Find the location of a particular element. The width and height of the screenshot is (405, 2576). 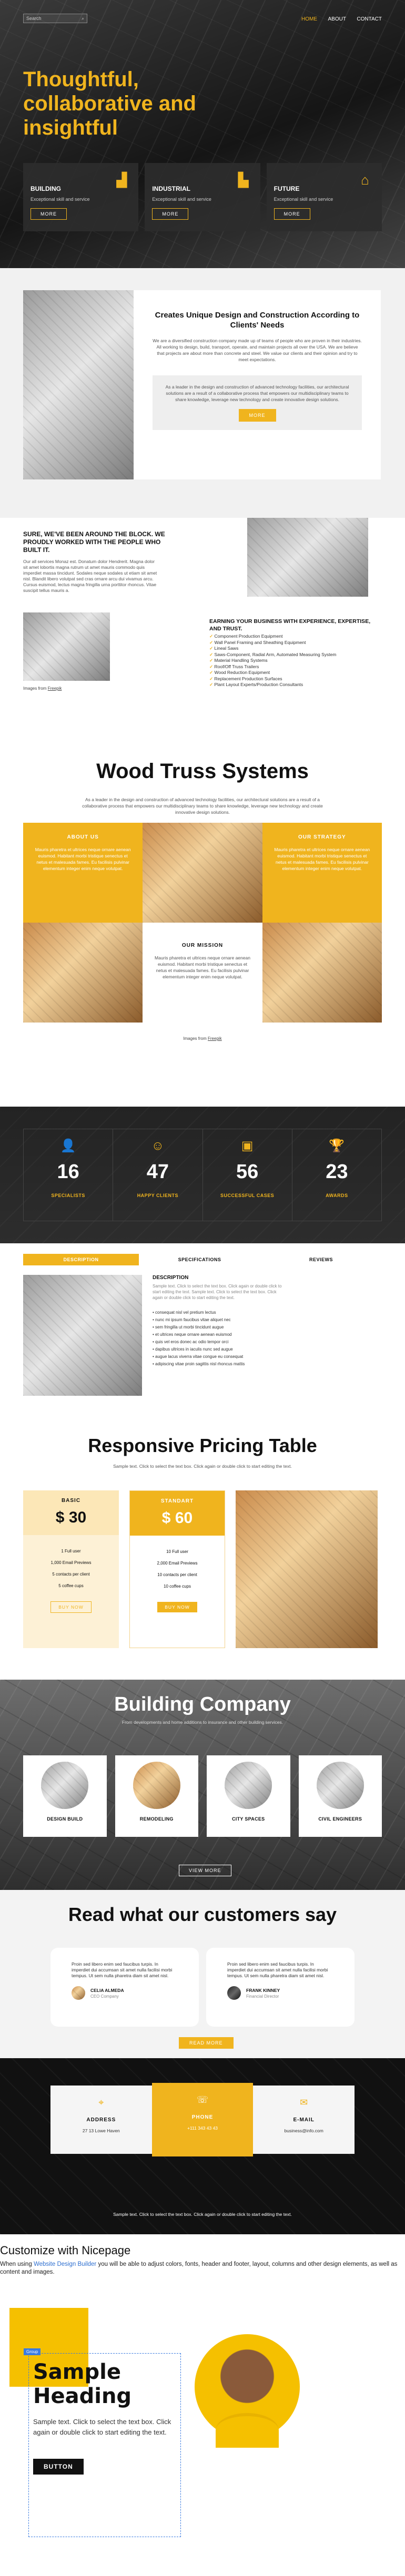

plan-feature: 5 coffee cups is located at coordinates (71, 1585).